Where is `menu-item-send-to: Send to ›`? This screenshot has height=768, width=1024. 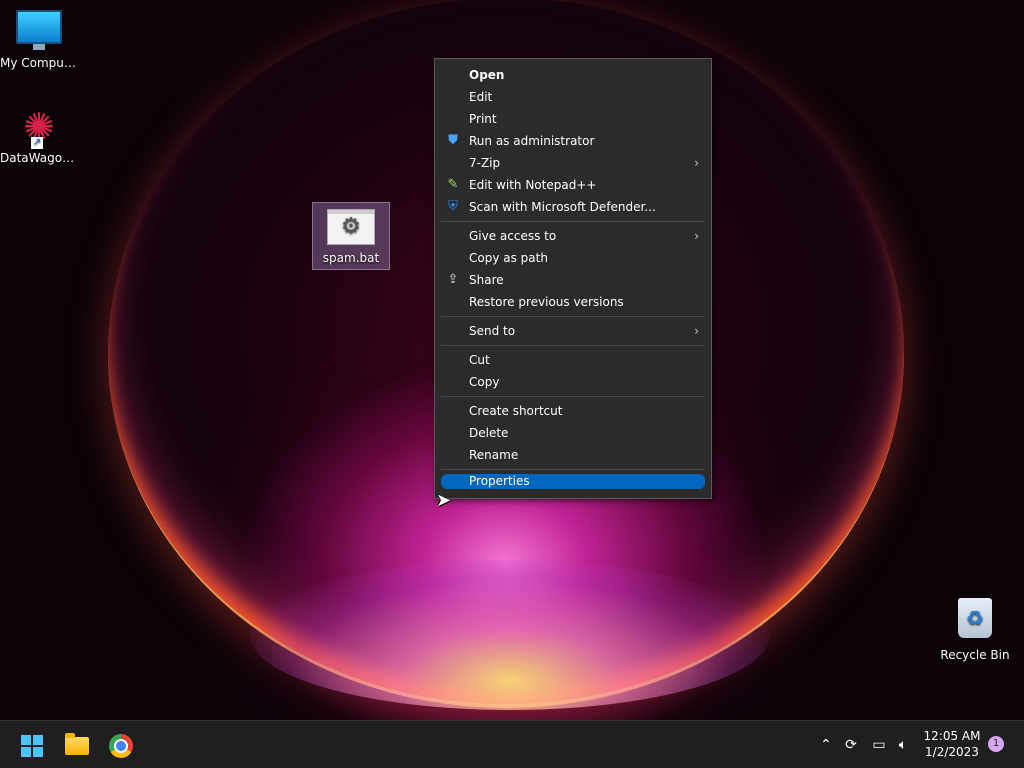 menu-item-send-to: Send to › is located at coordinates (573, 331).